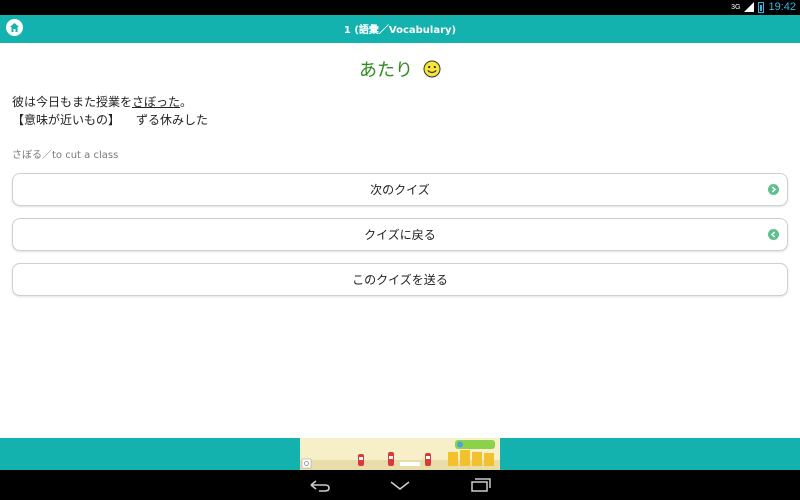 This screenshot has height=500, width=800. Describe the element at coordinates (156, 102) in the screenshot. I see `sentence-target-word: さぼった` at that location.